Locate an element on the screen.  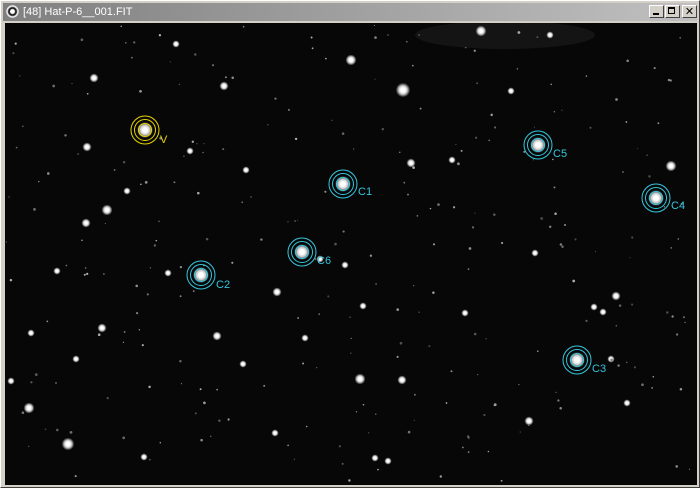
title-bar: [48] Hat-P-6__001.FIT ✕ is located at coordinates (350, 12).